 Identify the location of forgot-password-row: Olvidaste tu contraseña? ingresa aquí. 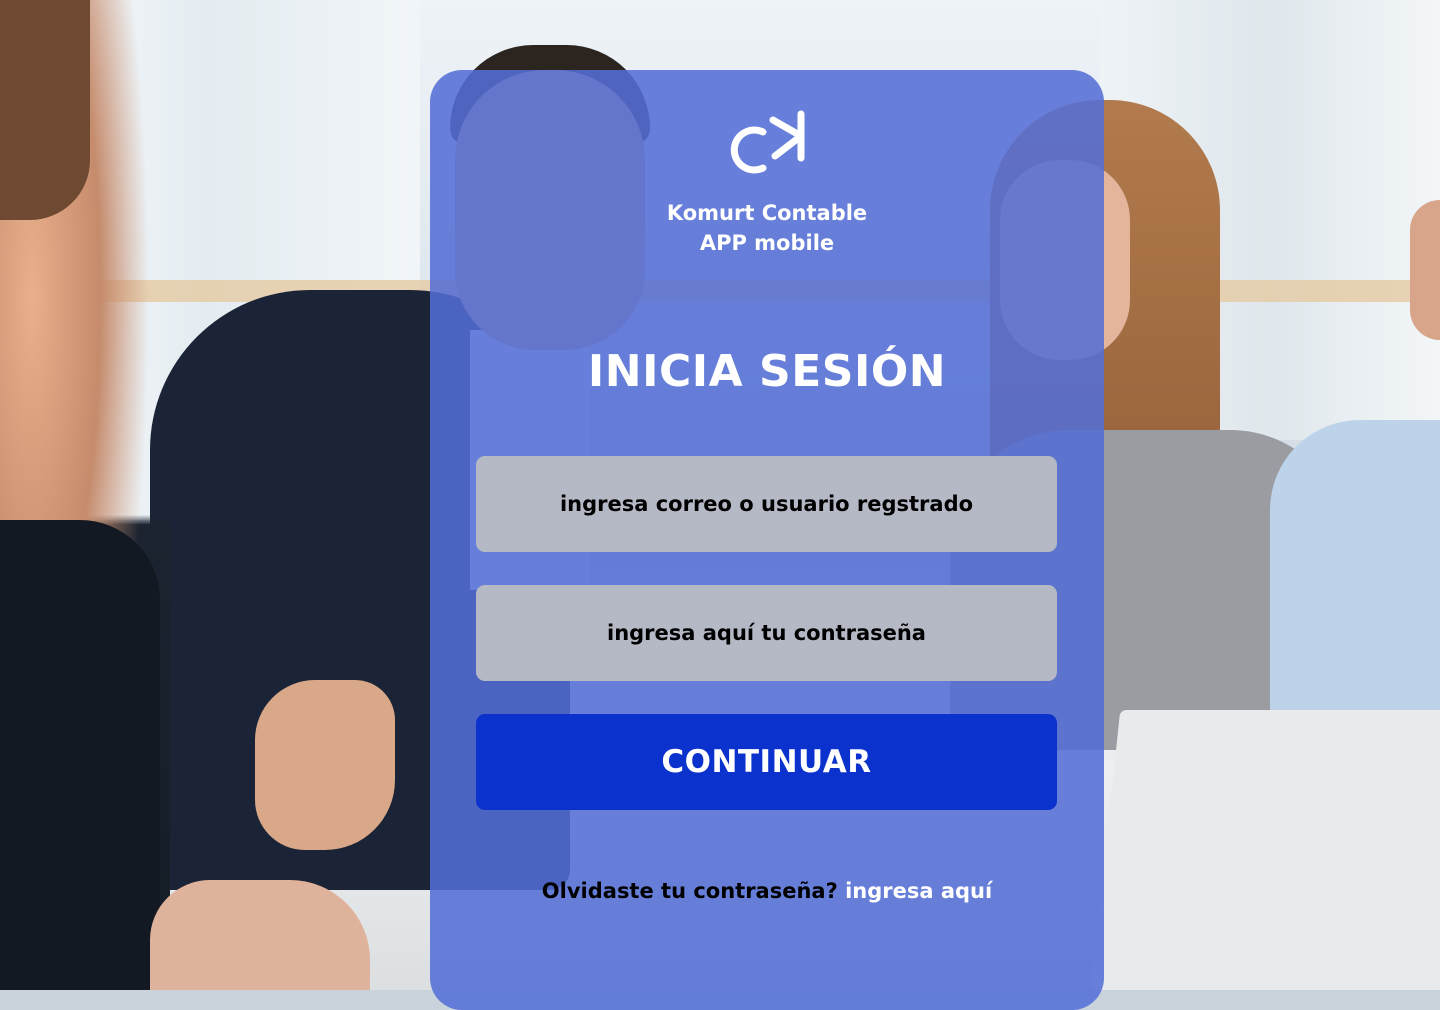
(767, 891).